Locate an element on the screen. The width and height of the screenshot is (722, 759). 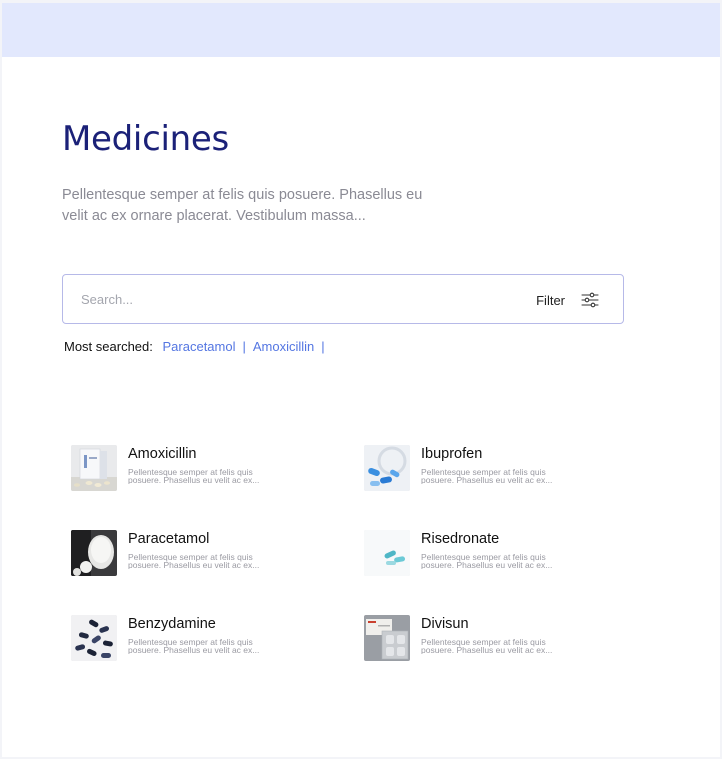
top-bar is located at coordinates (361, 30).